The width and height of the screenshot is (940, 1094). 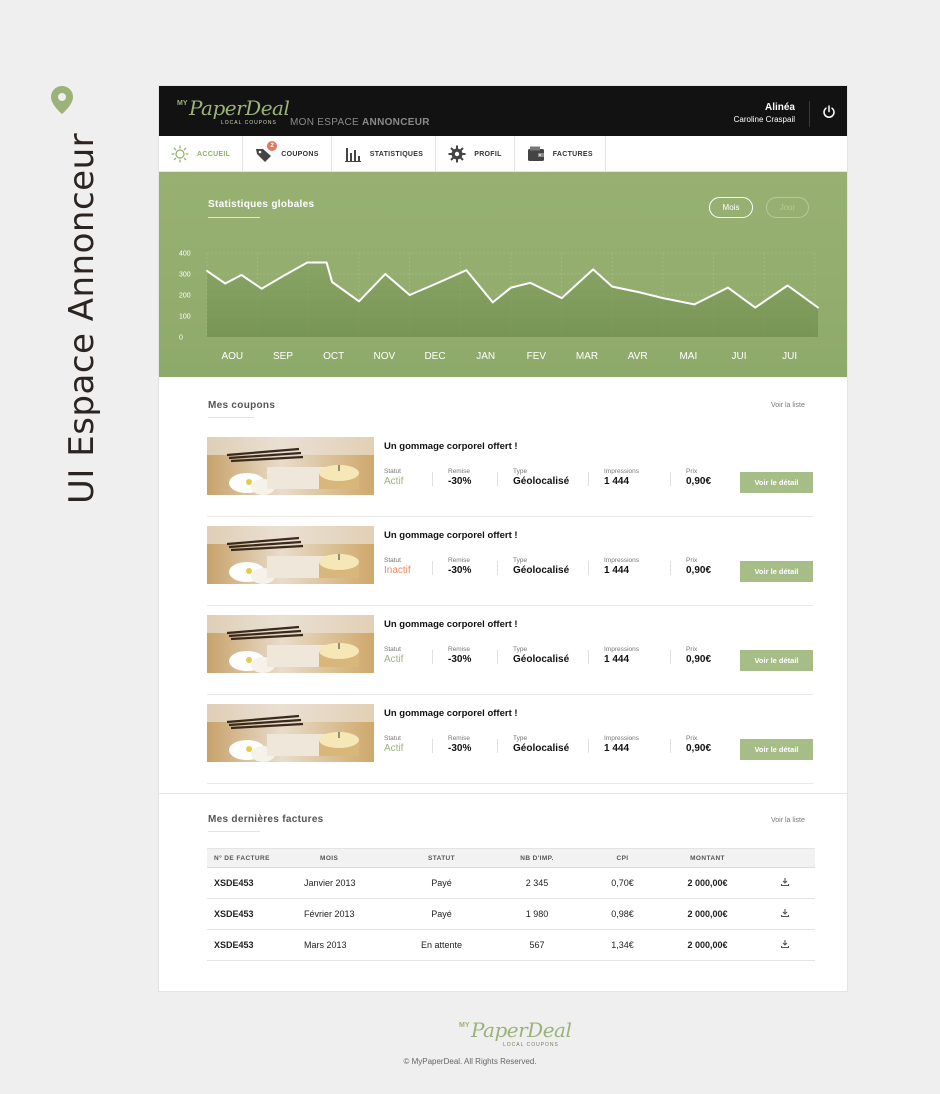 What do you see at coordinates (537, 914) in the screenshot?
I see `invoice-impressions: 1 980` at bounding box center [537, 914].